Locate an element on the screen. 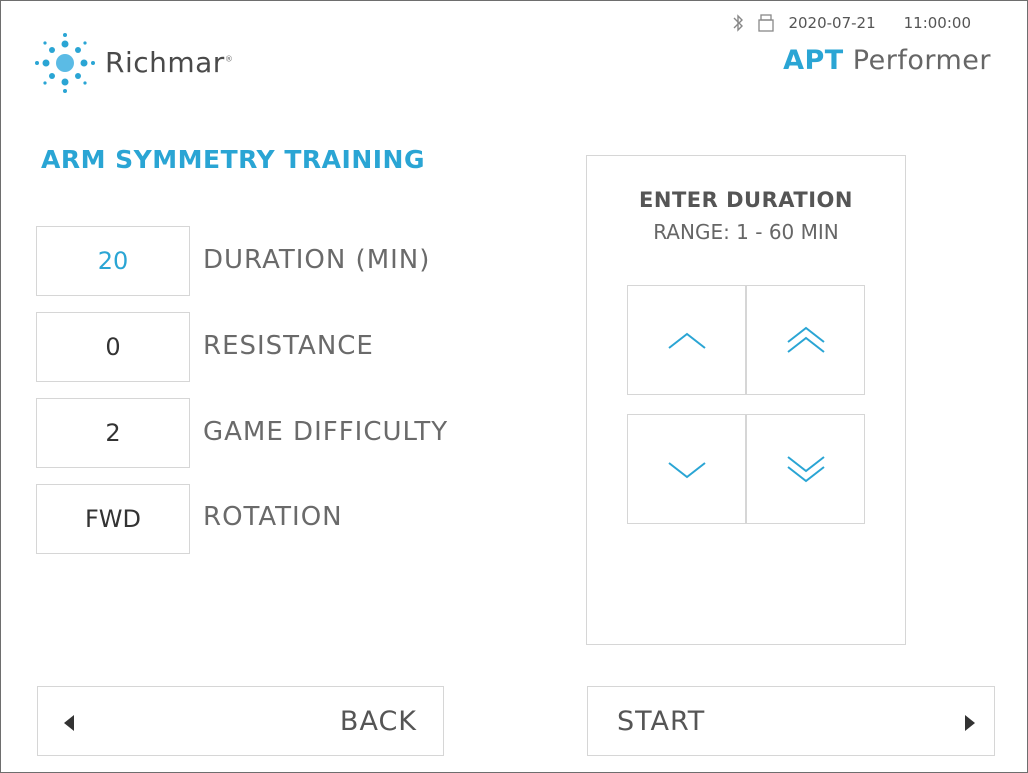 The width and height of the screenshot is (1028, 773). increment-button is located at coordinates (686, 340).